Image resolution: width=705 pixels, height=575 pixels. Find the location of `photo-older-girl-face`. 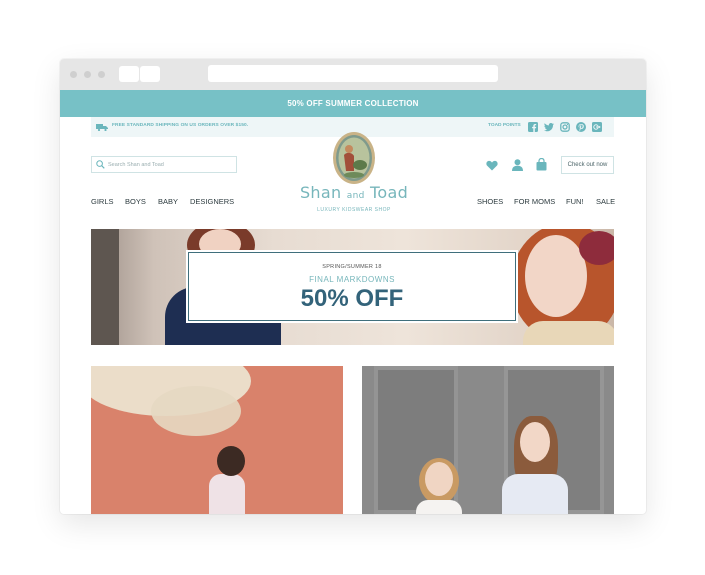

photo-older-girl-face is located at coordinates (535, 442).